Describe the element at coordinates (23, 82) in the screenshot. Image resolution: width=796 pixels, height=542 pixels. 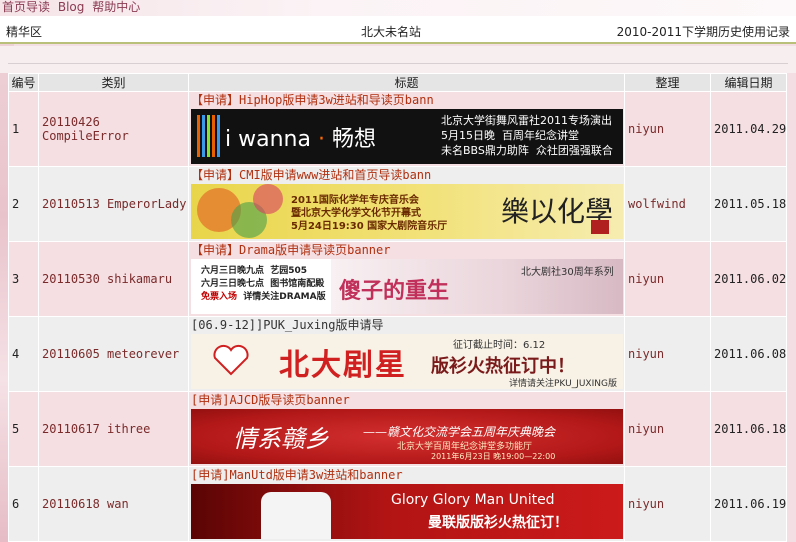
I see `column-header-number: 编号` at that location.